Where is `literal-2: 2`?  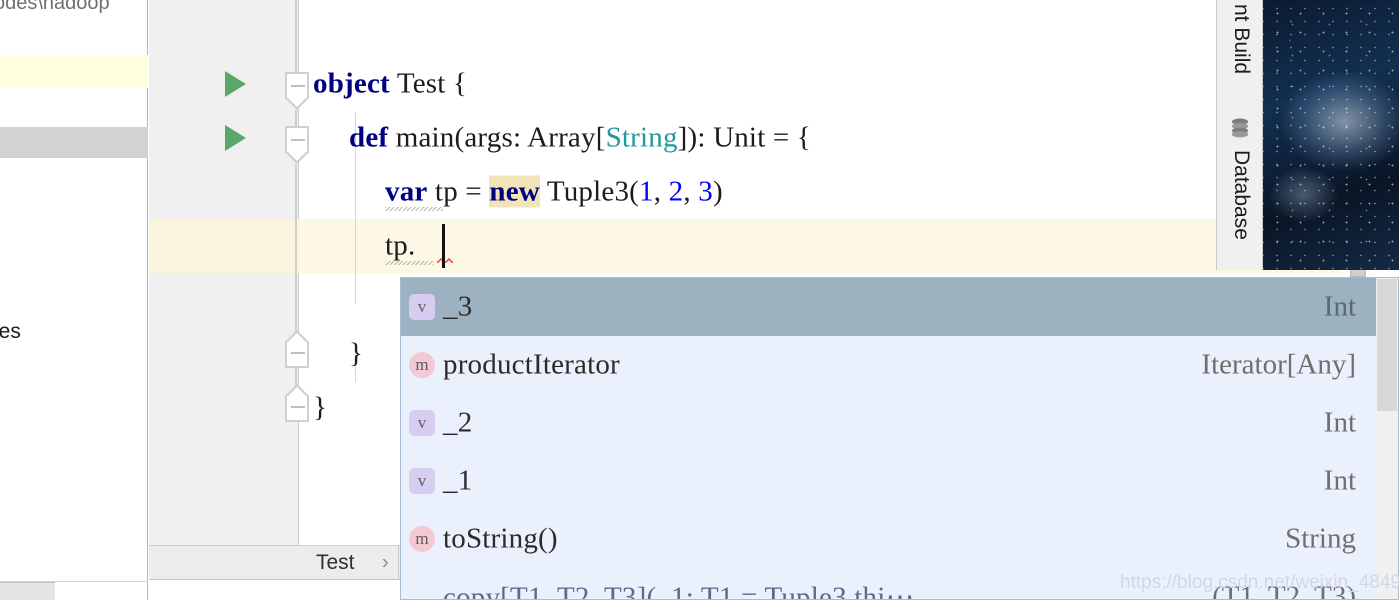
literal-2: 2 is located at coordinates (676, 191).